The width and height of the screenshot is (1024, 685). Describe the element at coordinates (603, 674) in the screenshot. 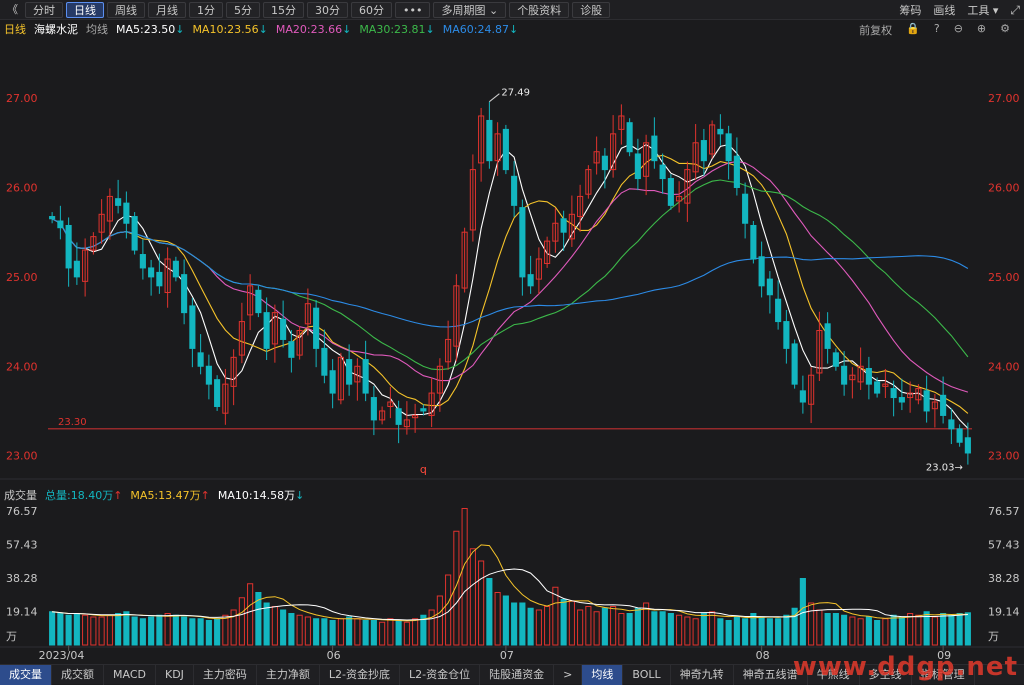

I see `indicator-tab: 均线` at that location.